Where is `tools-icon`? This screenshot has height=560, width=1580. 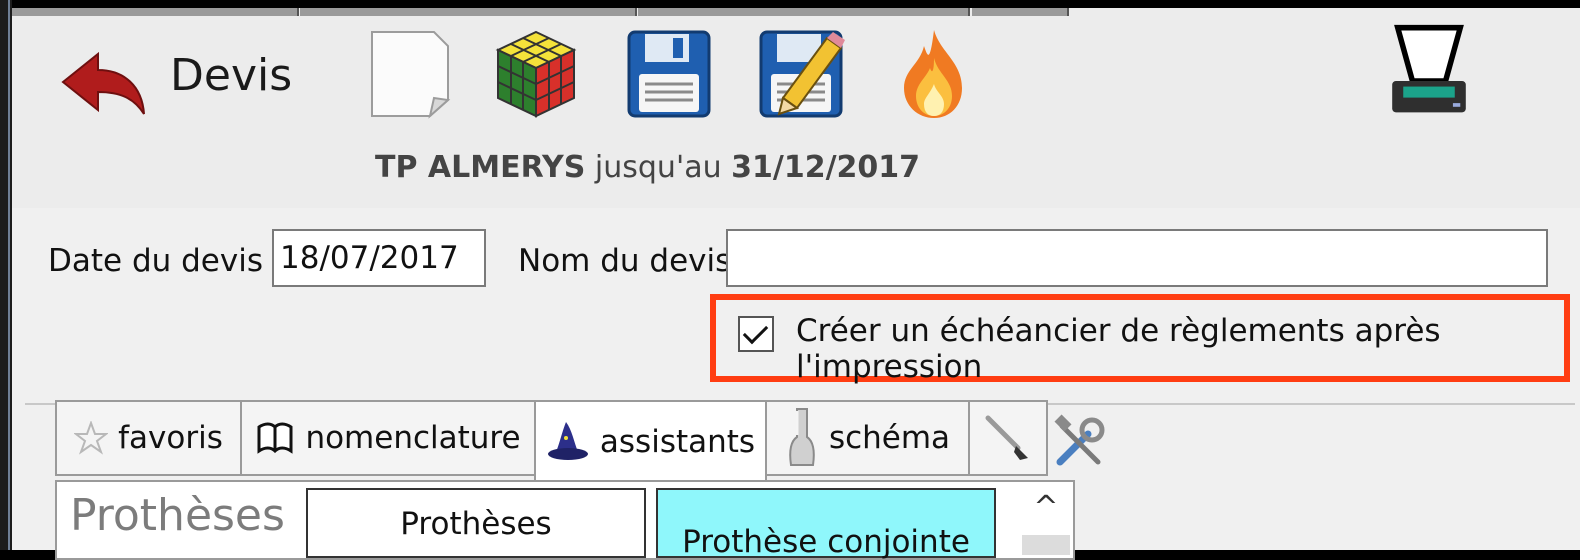 tools-icon is located at coordinates (1080, 442).